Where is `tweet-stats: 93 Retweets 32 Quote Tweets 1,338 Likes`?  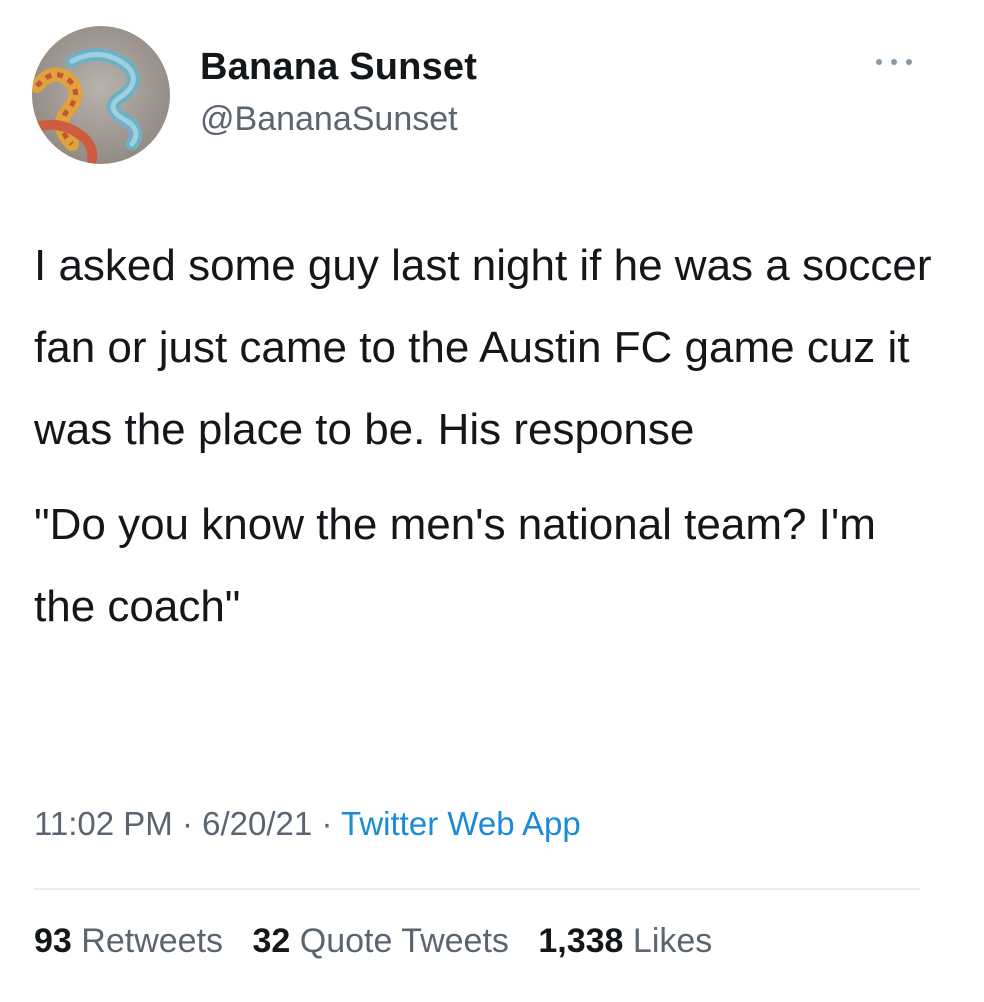
tweet-stats: 93 Retweets 32 Quote Tweets 1,338 Likes is located at coordinates (383, 941).